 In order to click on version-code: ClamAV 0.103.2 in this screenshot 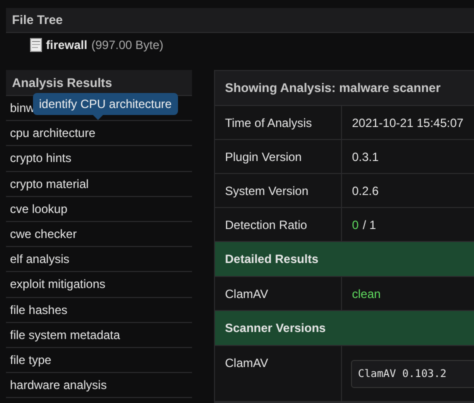, I will do `click(412, 374)`.